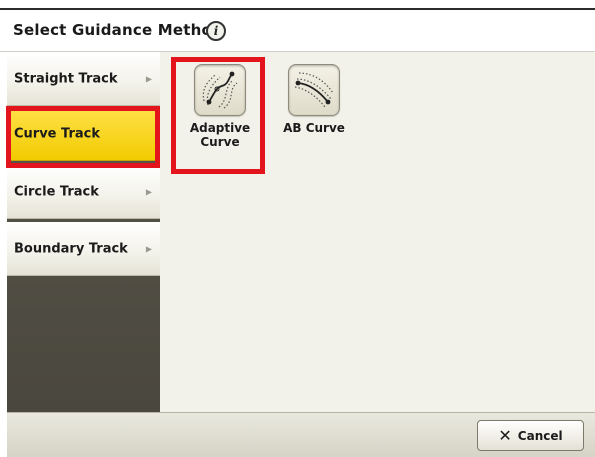  Describe the element at coordinates (314, 90) in the screenshot. I see `ab-curve-icon` at that location.